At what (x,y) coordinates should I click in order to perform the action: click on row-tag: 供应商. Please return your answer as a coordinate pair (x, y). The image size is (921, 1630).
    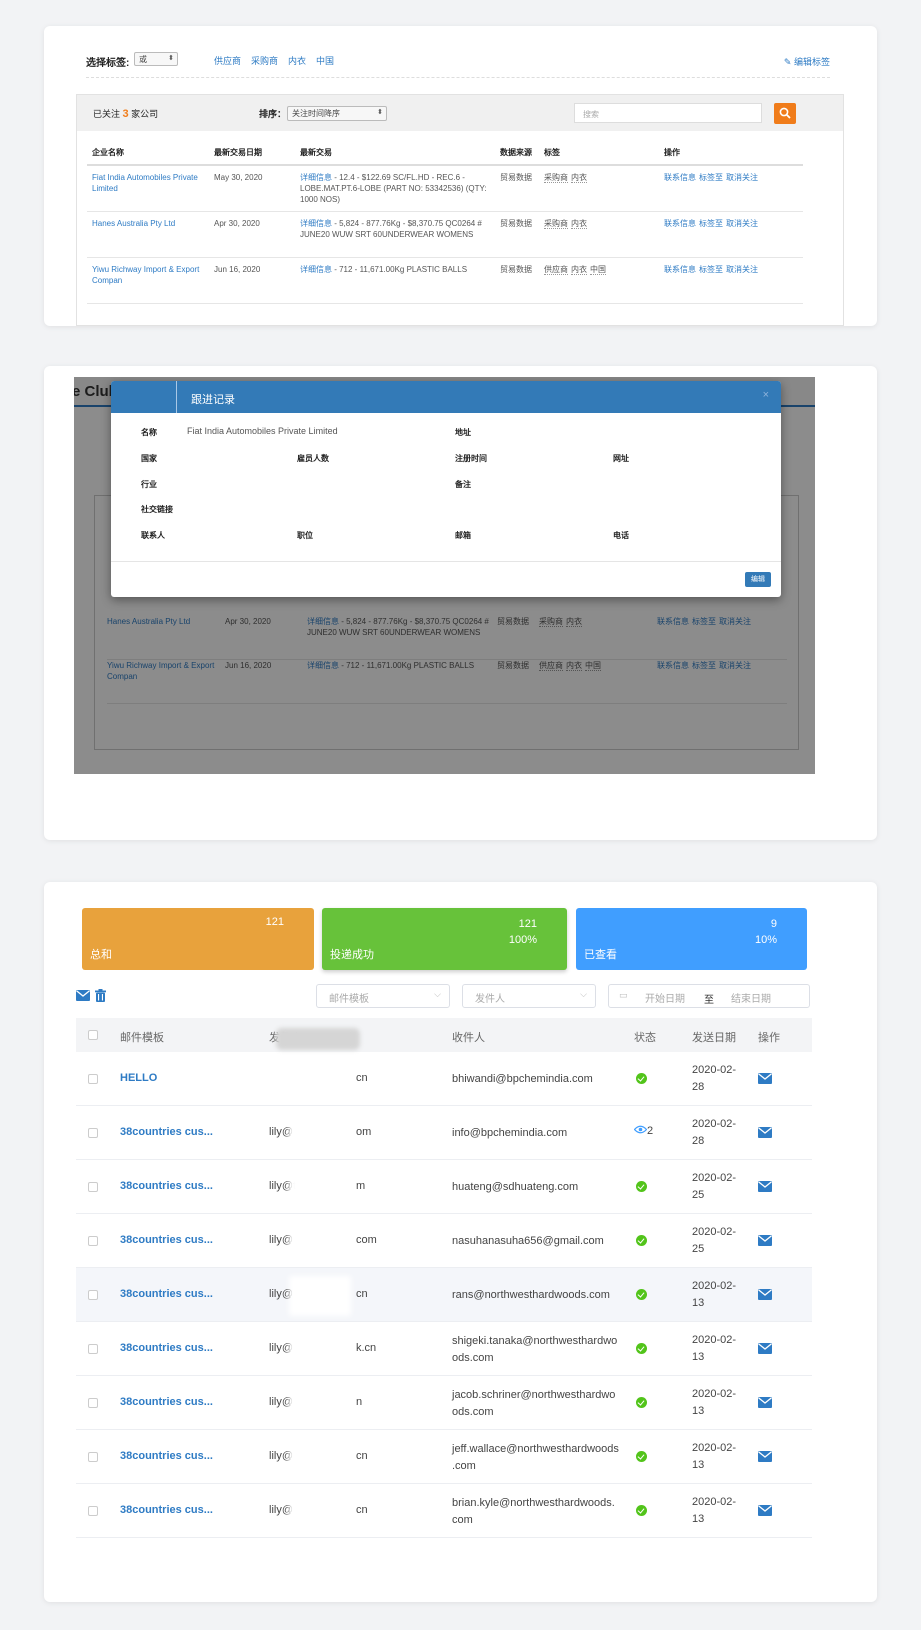
    Looking at the image, I should click on (556, 270).